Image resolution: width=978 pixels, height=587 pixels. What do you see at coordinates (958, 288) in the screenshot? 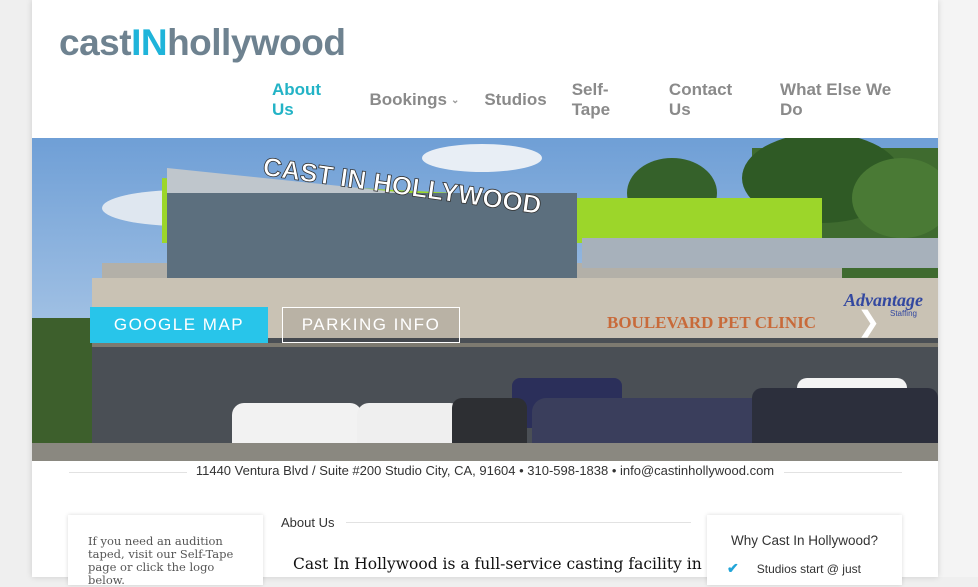
I see `page-background-right` at bounding box center [958, 288].